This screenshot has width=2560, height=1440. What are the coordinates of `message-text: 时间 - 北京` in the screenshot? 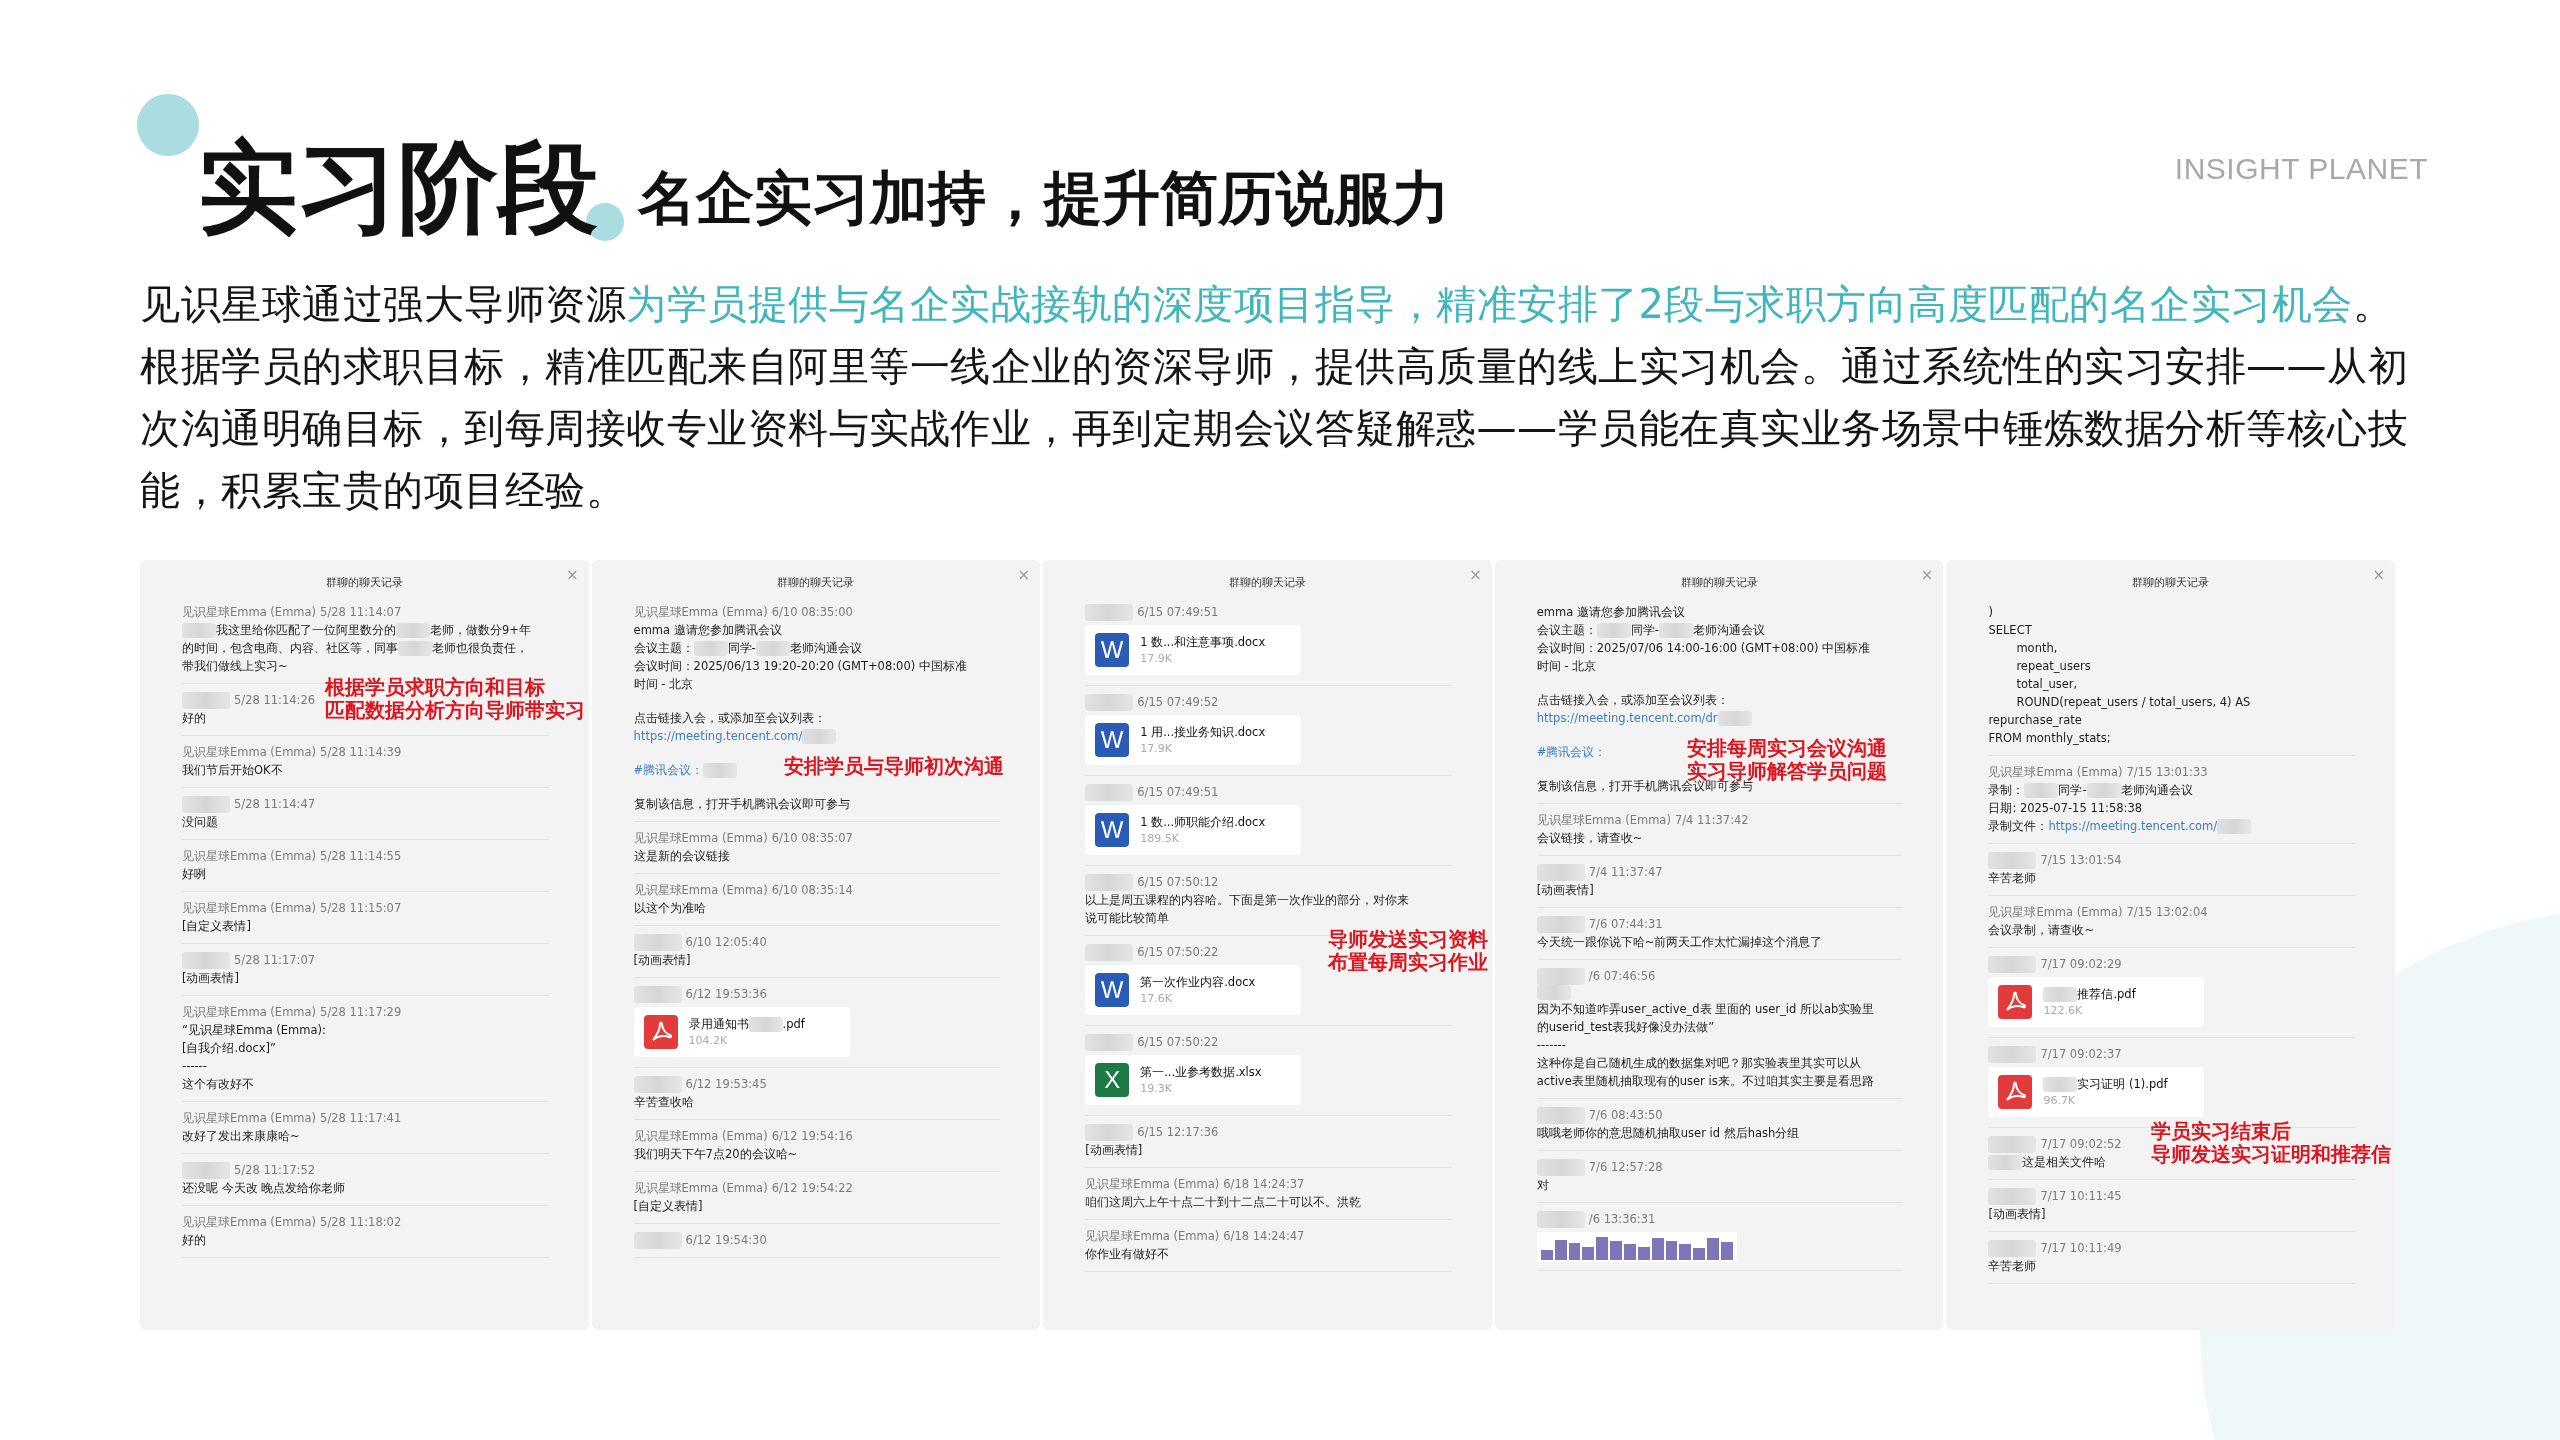 It's located at (663, 684).